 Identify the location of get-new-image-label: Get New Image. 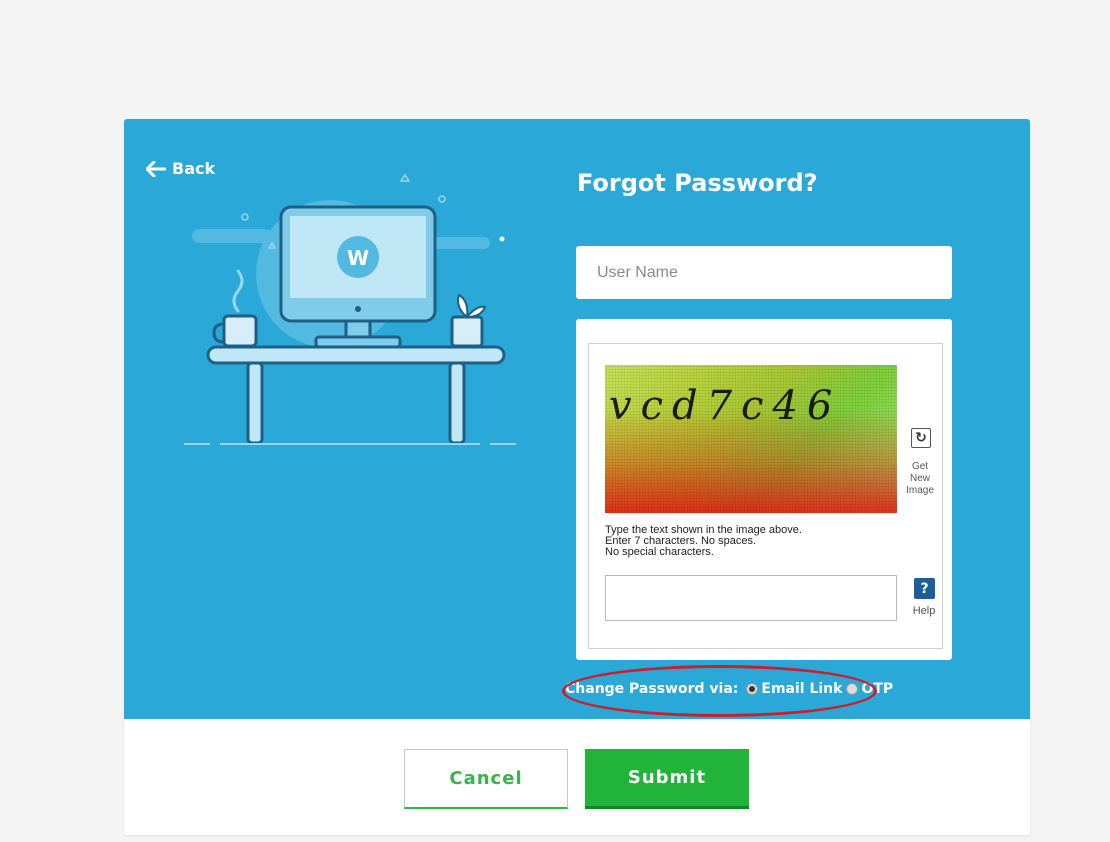
(920, 479).